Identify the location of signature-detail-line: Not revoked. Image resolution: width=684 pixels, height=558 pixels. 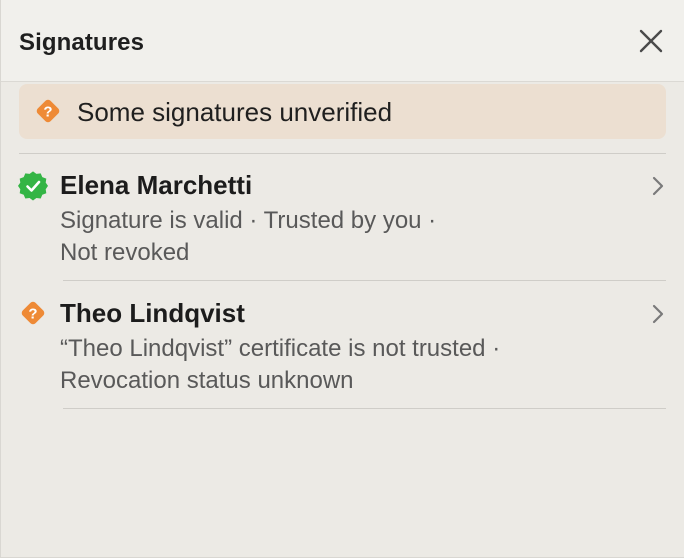
(125, 252).